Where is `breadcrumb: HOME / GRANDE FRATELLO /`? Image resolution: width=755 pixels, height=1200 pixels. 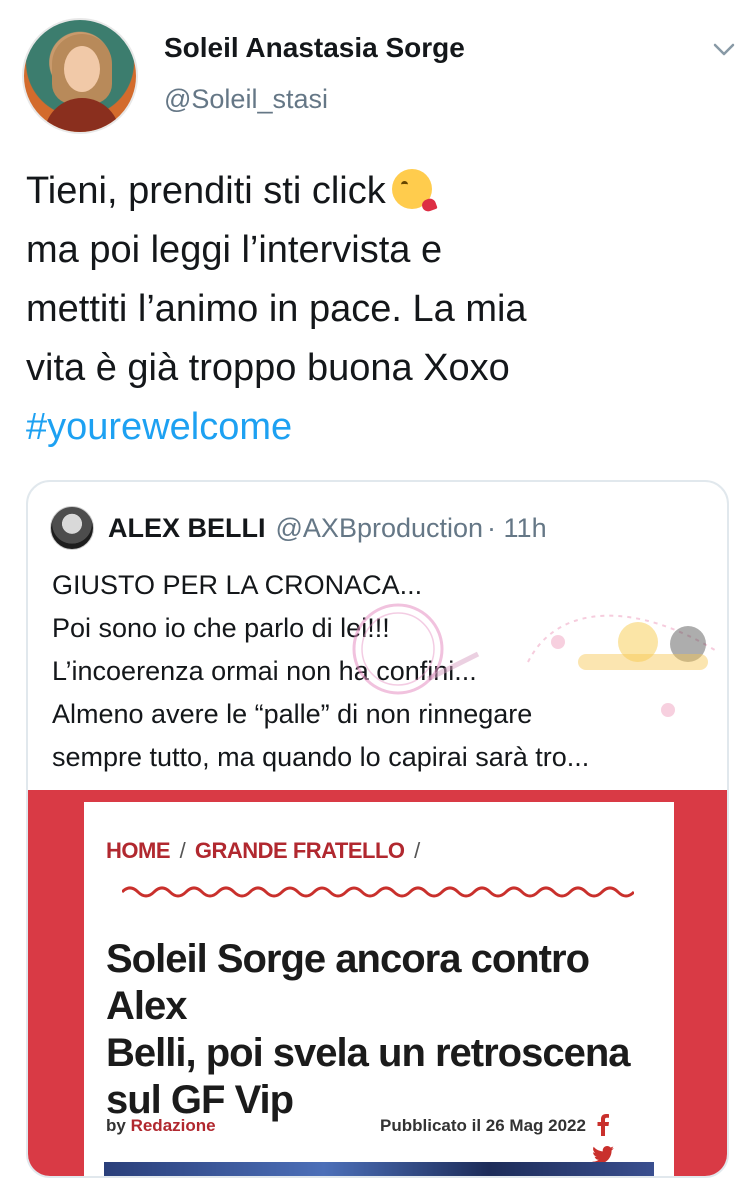 breadcrumb: HOME / GRANDE FRATELLO / is located at coordinates (265, 851).